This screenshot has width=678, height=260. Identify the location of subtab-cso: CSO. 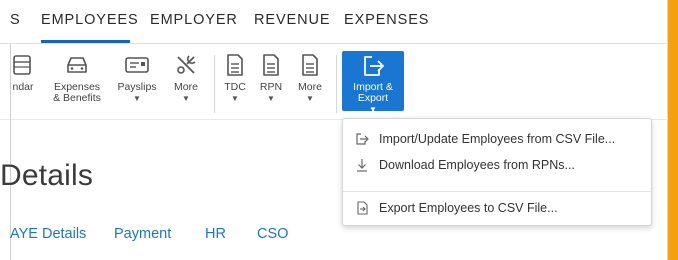
(272, 234).